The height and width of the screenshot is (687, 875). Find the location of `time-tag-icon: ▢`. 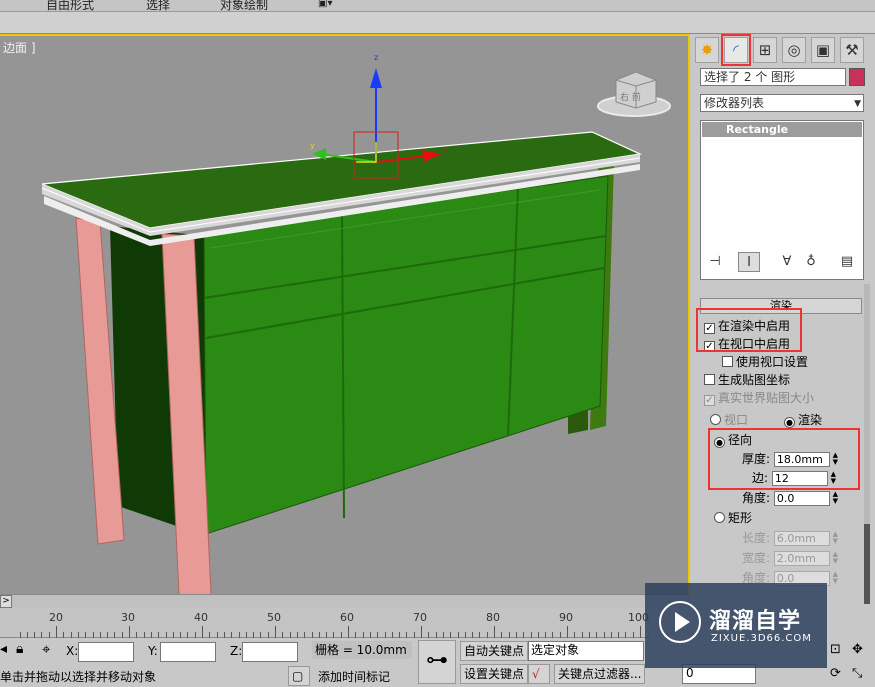

time-tag-icon: ▢ is located at coordinates (299, 676).